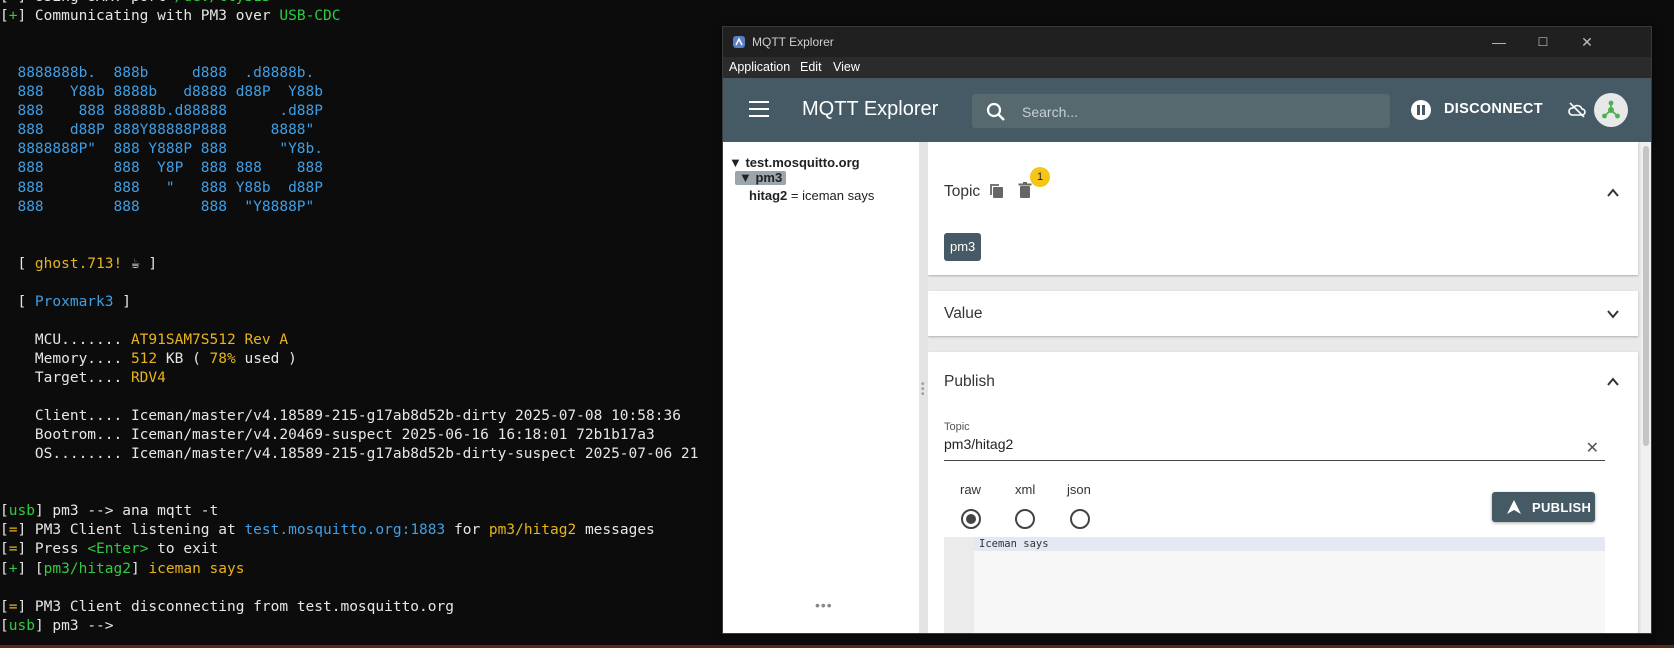 This screenshot has width=1674, height=648. I want to click on terminal-line: Target.... RDV4, so click(83, 378).